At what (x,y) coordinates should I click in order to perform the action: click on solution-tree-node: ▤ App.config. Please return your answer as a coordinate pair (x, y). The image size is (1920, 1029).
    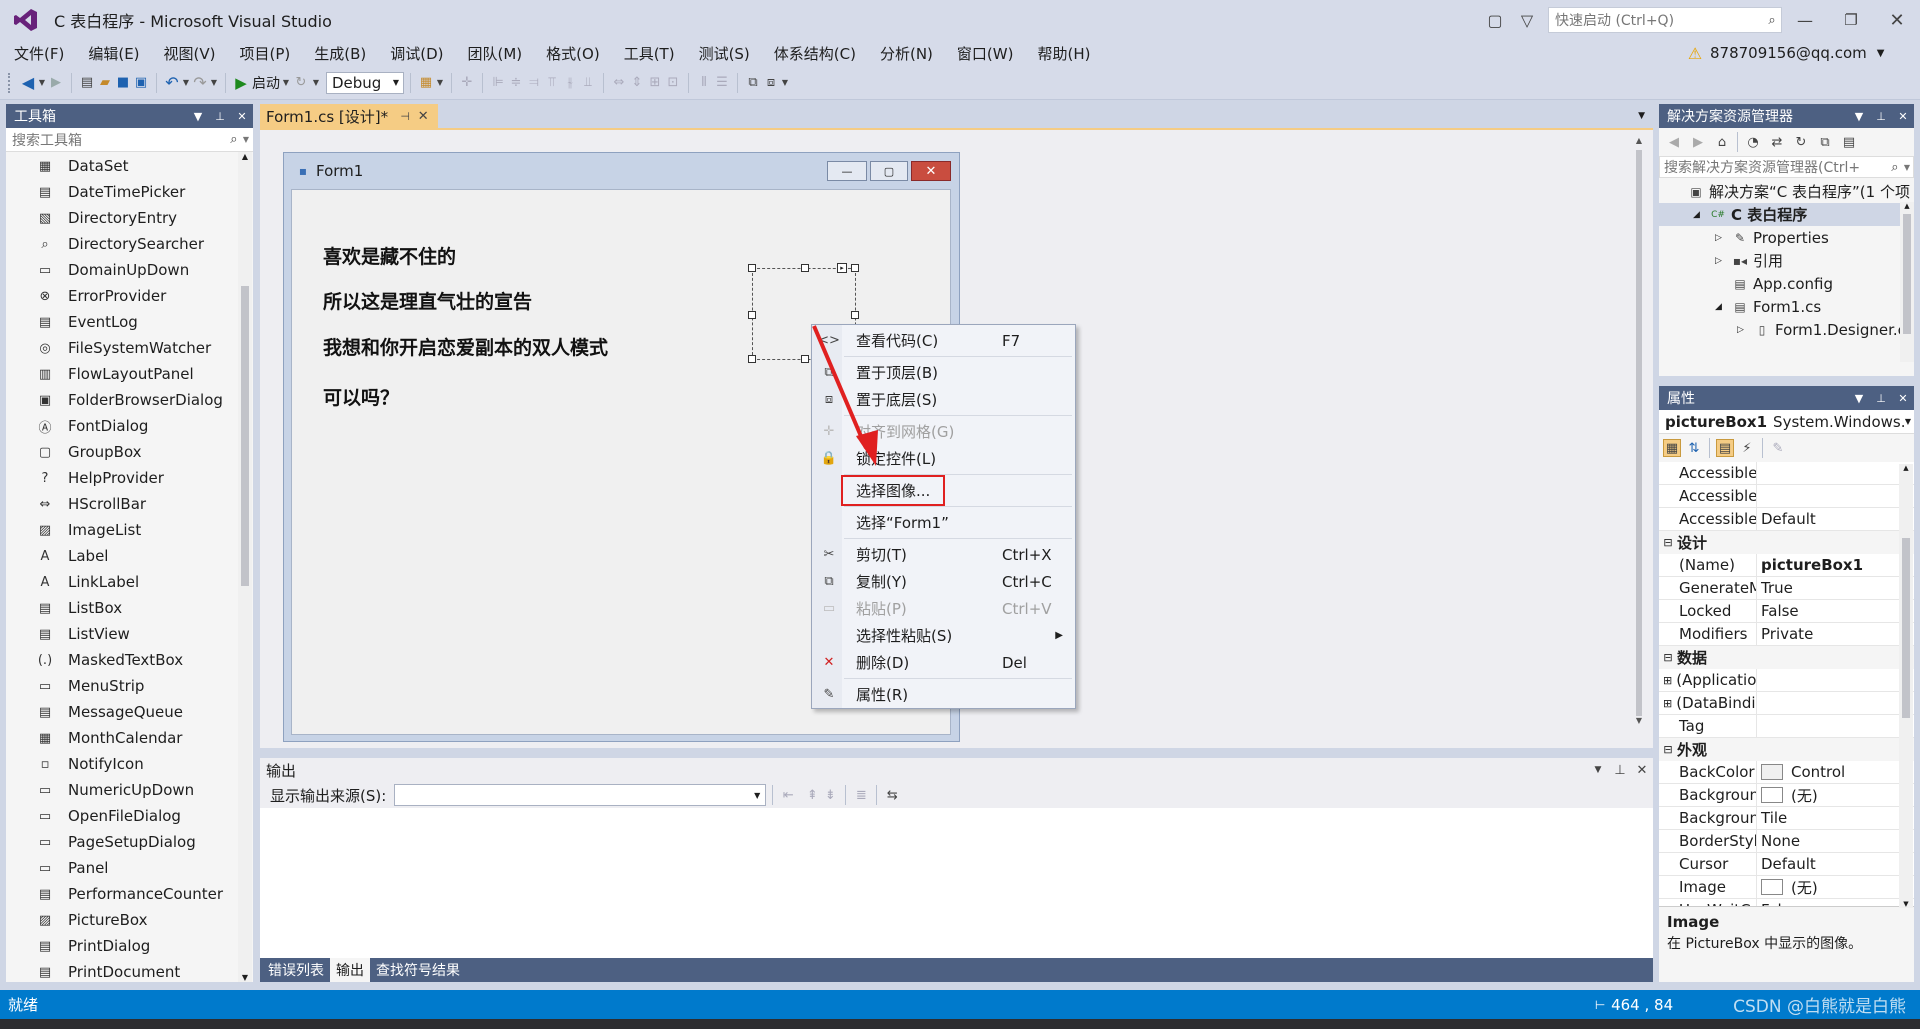
    Looking at the image, I should click on (1786, 283).